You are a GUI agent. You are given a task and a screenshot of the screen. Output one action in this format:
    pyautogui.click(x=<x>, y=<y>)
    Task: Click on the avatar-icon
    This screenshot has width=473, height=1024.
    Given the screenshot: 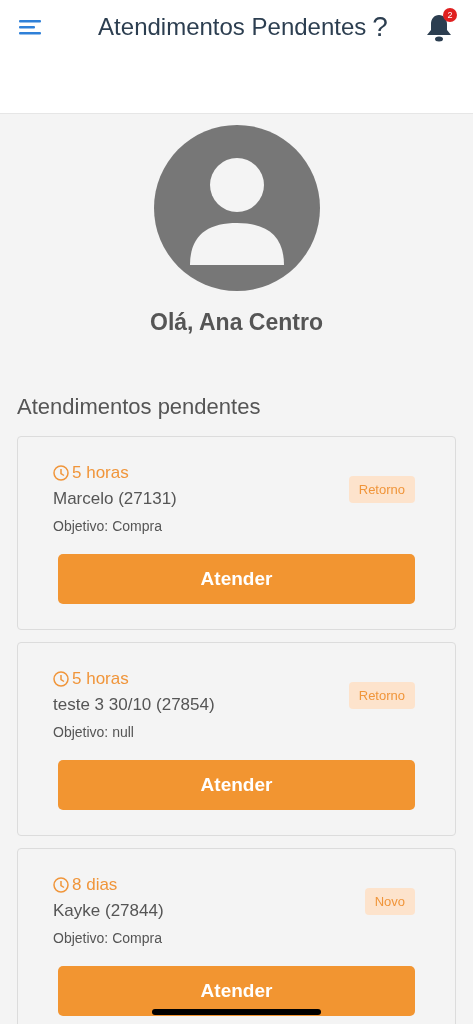 What is the action you would take?
    pyautogui.click(x=236, y=208)
    